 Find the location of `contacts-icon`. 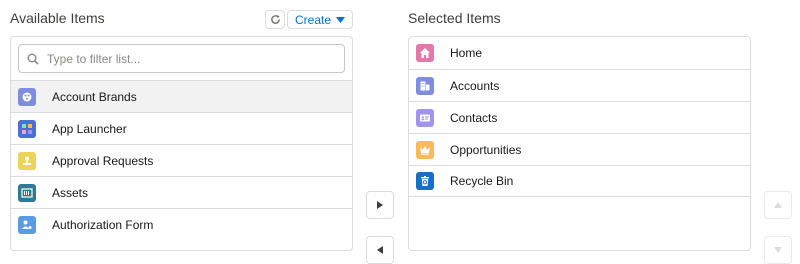

contacts-icon is located at coordinates (425, 117).